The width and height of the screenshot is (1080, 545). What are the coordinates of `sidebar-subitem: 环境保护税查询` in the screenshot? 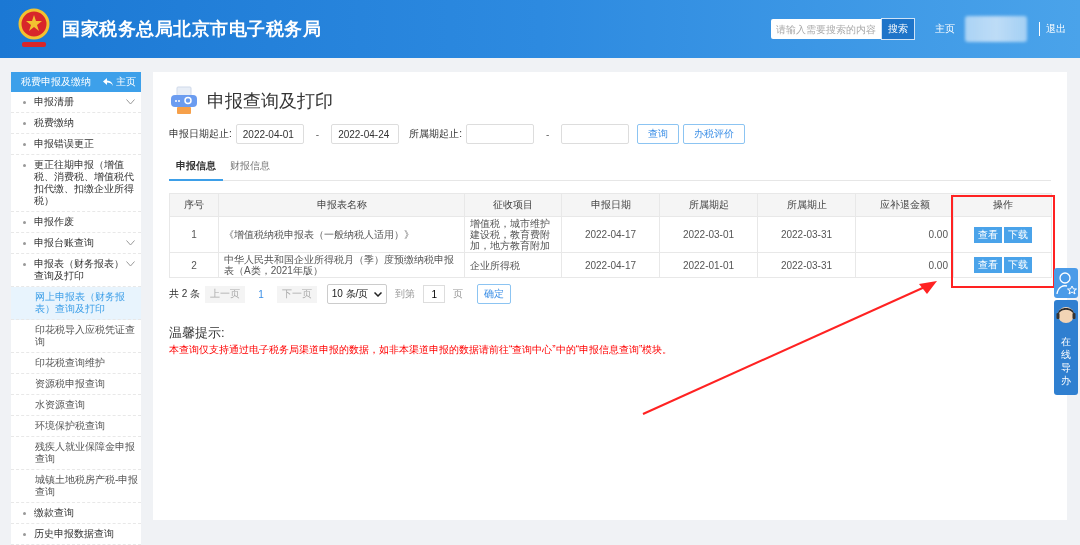 It's located at (76, 426).